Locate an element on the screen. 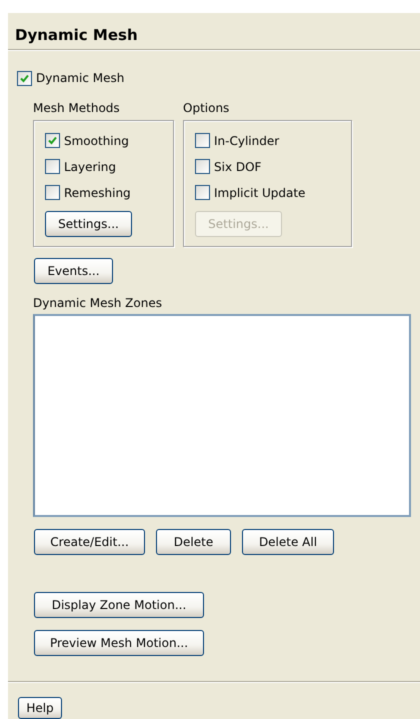  checkbox-label: Six DOF is located at coordinates (238, 167).